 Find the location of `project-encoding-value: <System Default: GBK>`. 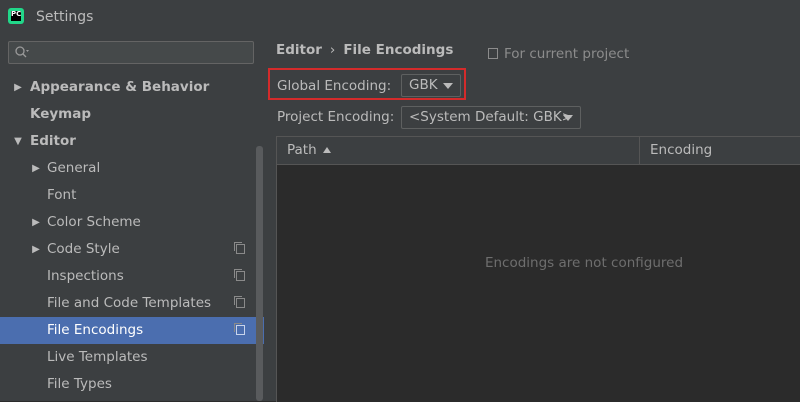

project-encoding-value: <System Default: GBK> is located at coordinates (491, 117).